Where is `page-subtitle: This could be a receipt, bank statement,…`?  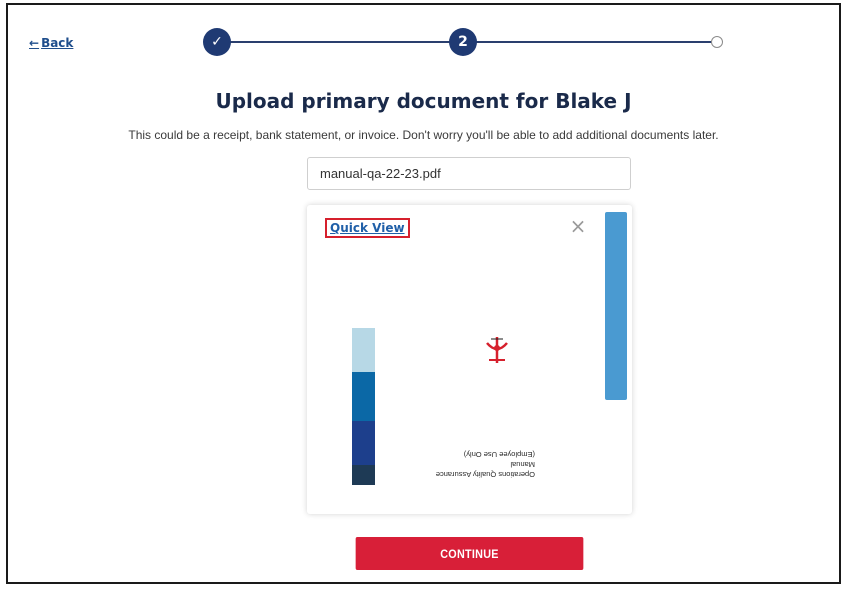 page-subtitle: This could be a receipt, bank statement,… is located at coordinates (423, 135).